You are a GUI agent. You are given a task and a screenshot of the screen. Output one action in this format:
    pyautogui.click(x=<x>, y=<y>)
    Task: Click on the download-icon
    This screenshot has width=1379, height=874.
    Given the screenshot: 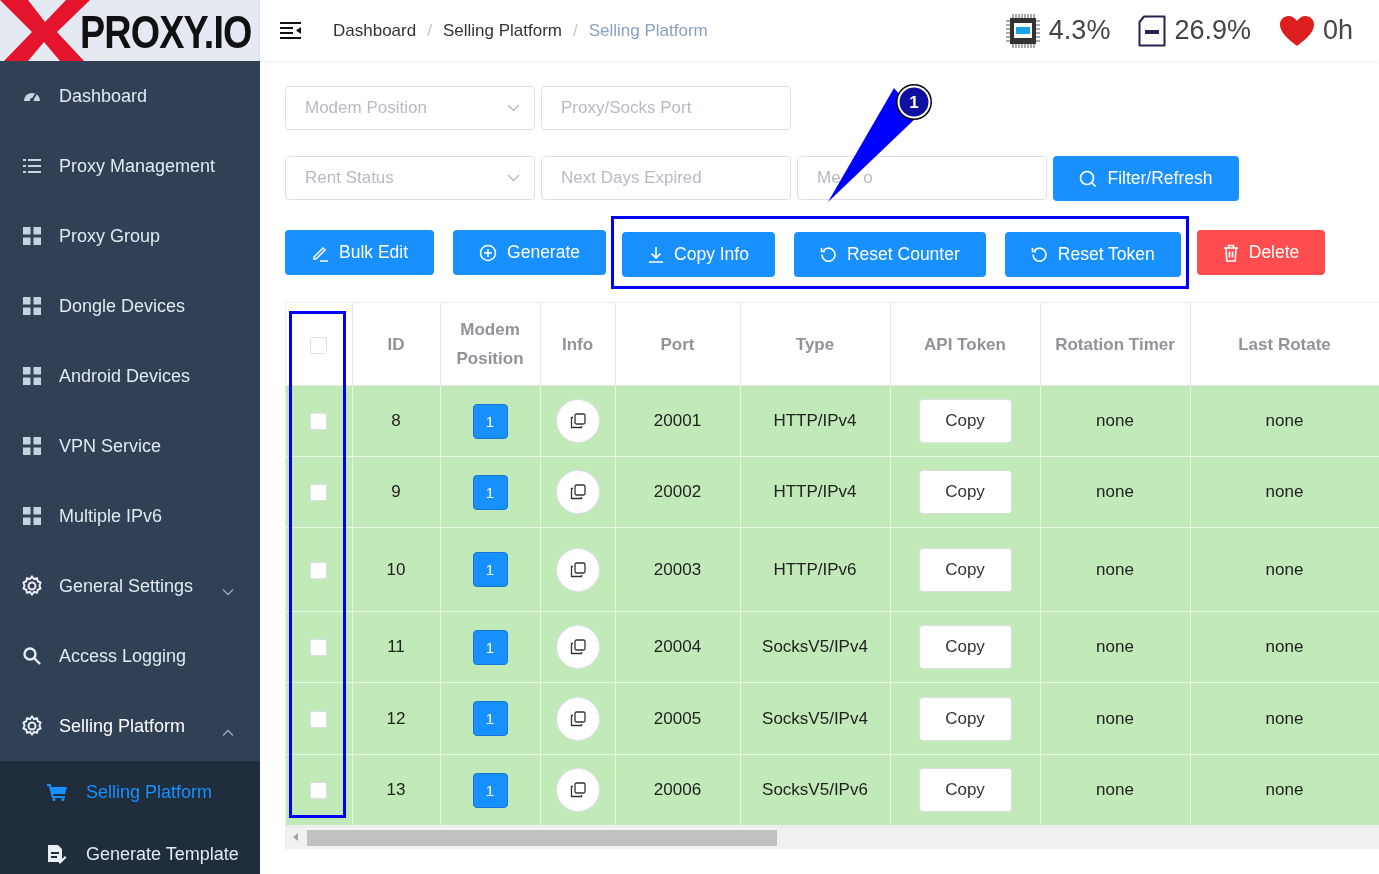 What is the action you would take?
    pyautogui.click(x=656, y=254)
    